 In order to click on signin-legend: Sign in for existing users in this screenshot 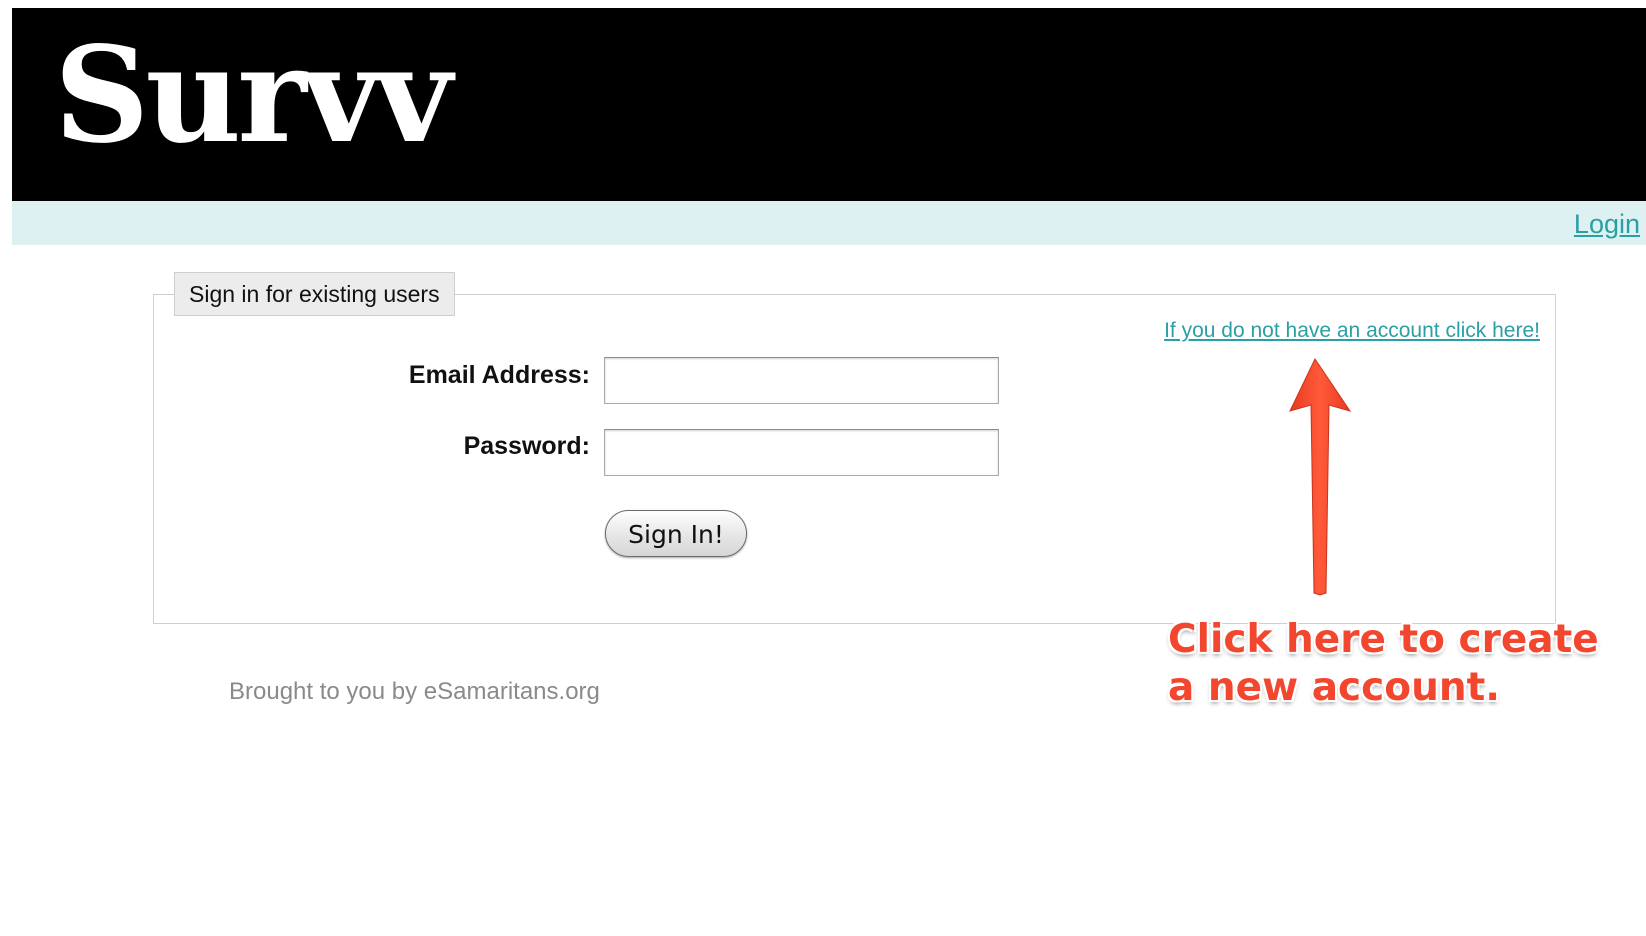, I will do `click(314, 294)`.